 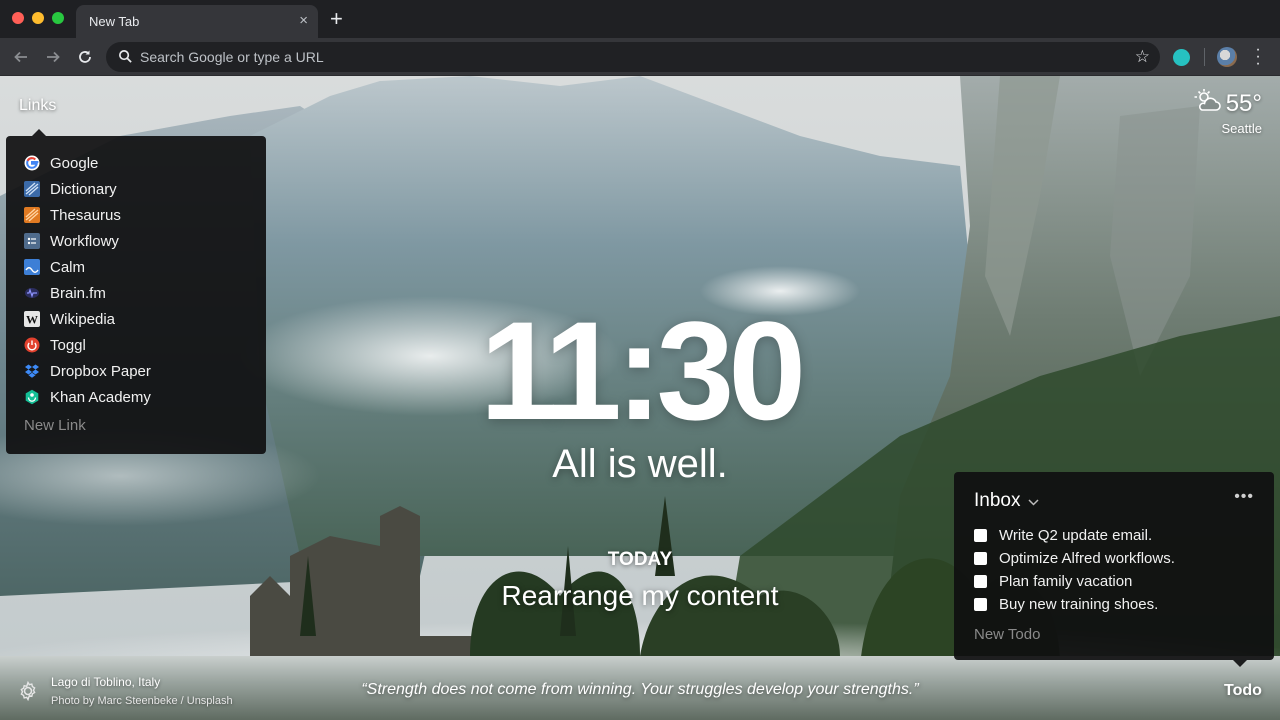 I want to click on partly-cloudy-icon, so click(x=1208, y=103).